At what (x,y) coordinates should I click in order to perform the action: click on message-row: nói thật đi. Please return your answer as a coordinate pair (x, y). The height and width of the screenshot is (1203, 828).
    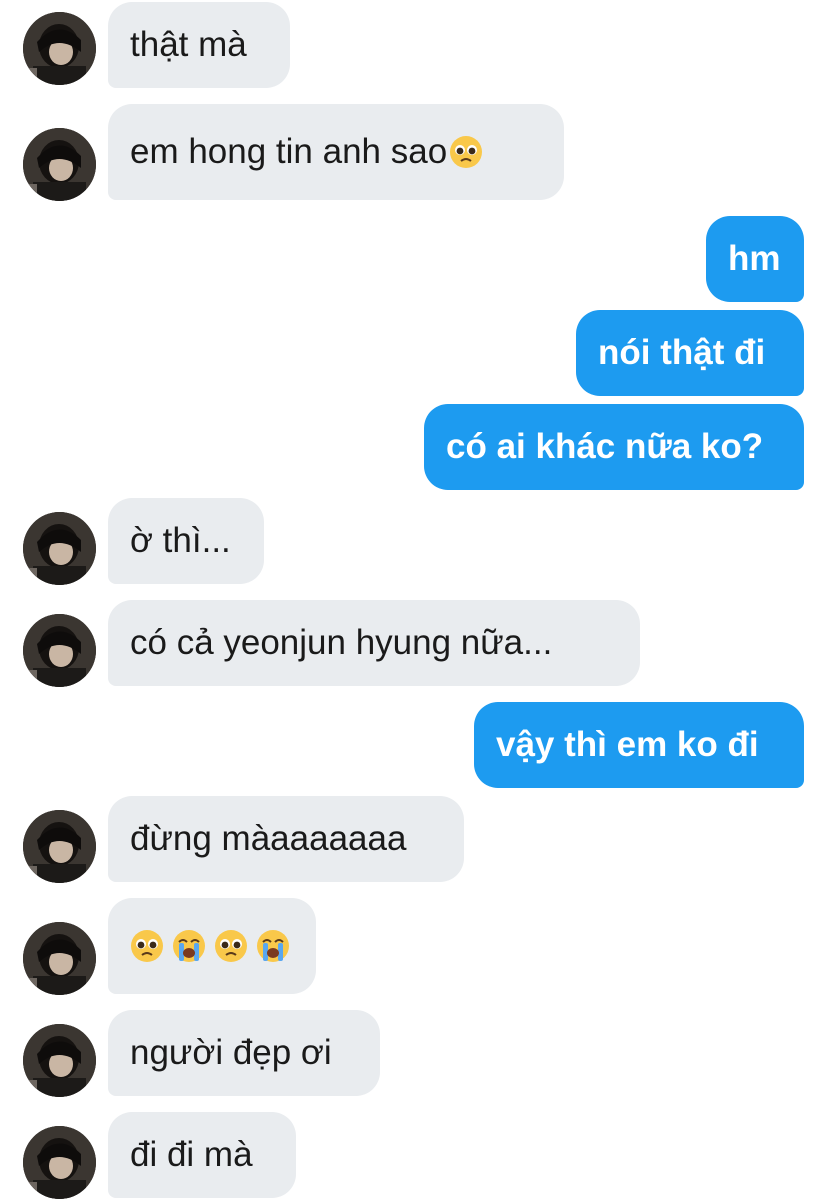
    Looking at the image, I should click on (414, 353).